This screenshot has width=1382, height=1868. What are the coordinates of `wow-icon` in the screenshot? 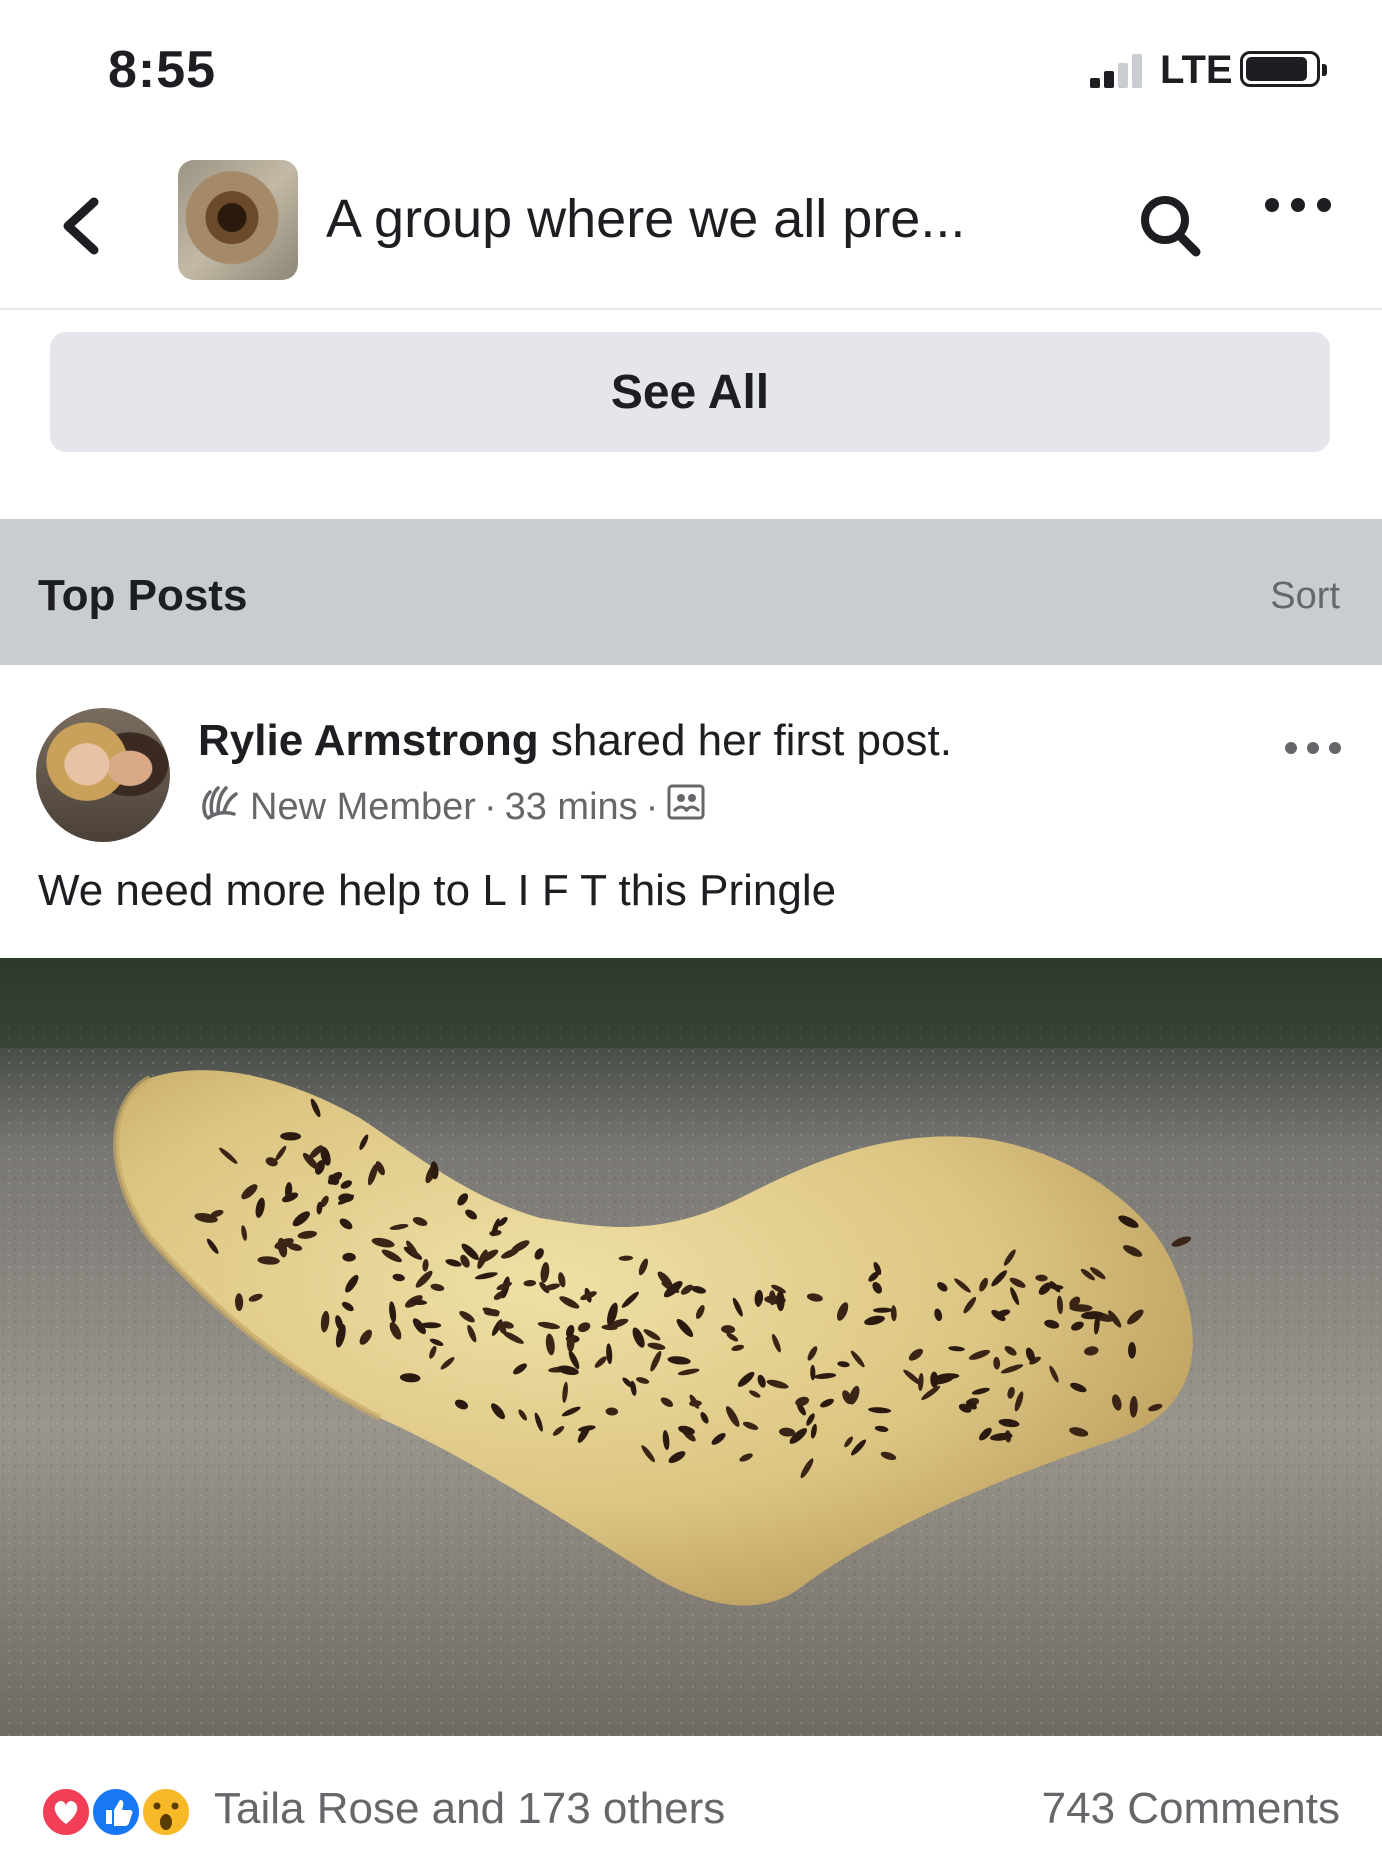 It's located at (166, 1812).